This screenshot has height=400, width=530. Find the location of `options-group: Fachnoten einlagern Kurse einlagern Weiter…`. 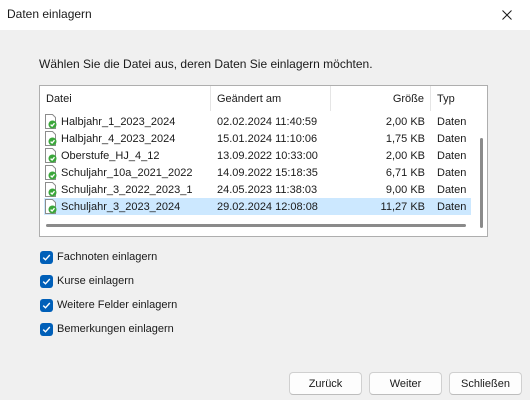

options-group: Fachnoten einlagern Kurse einlagern Weiter… is located at coordinates (108, 293).